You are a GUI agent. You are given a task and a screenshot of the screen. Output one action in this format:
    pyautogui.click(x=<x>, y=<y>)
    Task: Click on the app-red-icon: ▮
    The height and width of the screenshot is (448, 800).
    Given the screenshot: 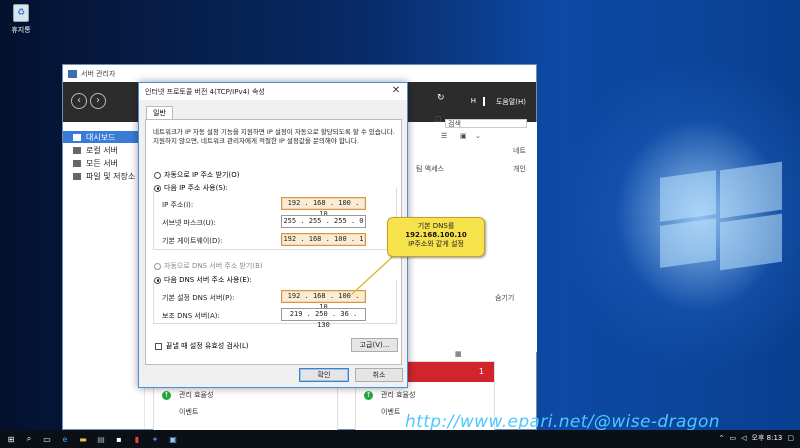 What is the action you would take?
    pyautogui.click(x=137, y=439)
    